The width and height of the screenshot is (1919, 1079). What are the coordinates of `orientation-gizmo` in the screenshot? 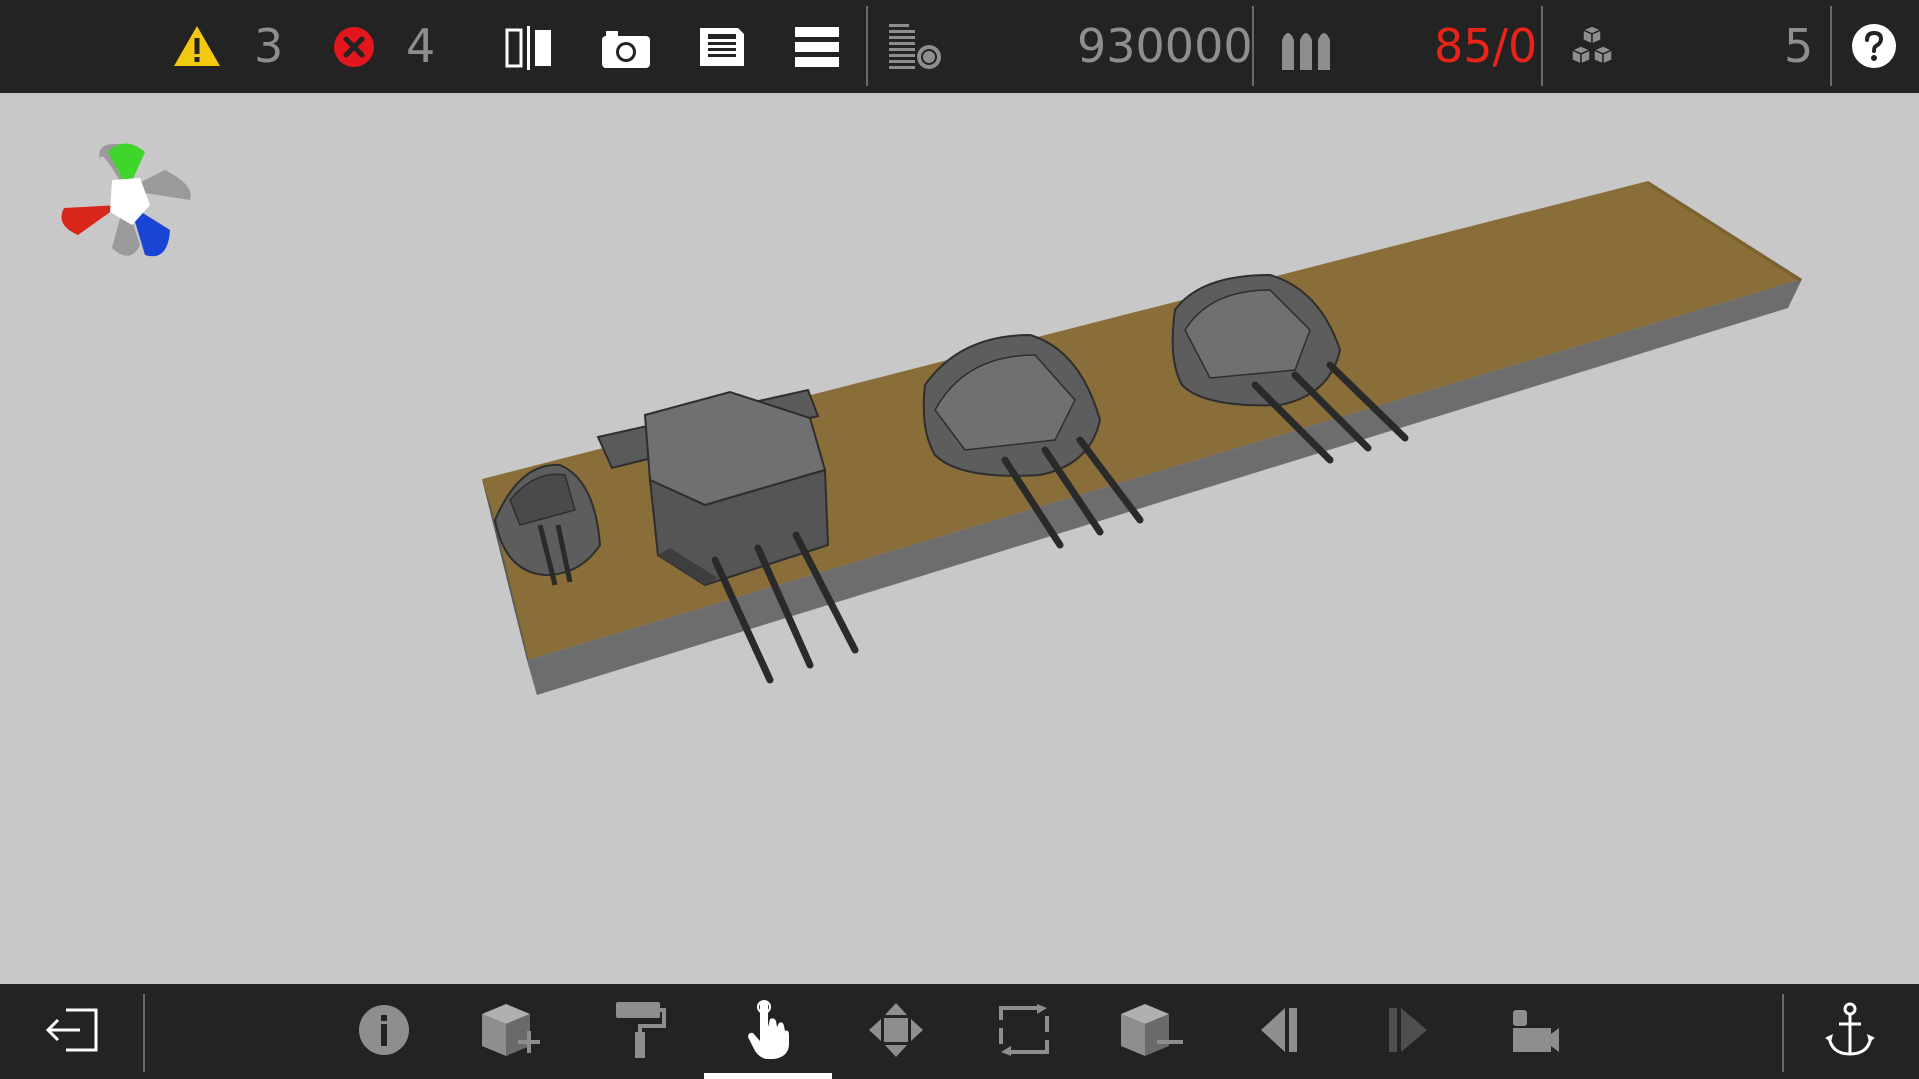 It's located at (126, 200).